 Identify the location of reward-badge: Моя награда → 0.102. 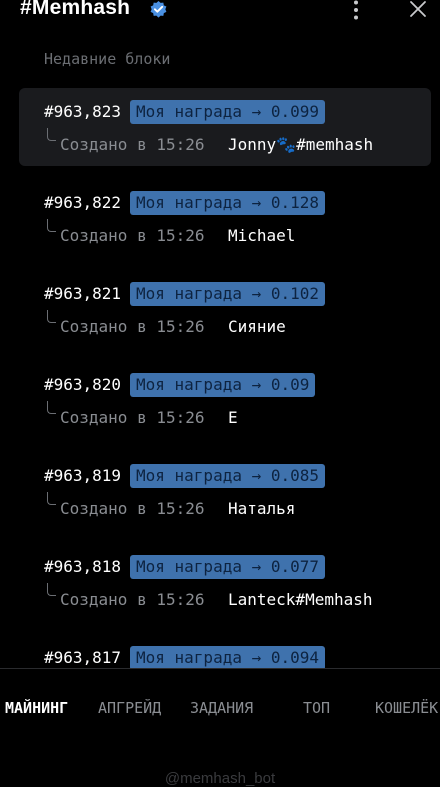
(228, 294).